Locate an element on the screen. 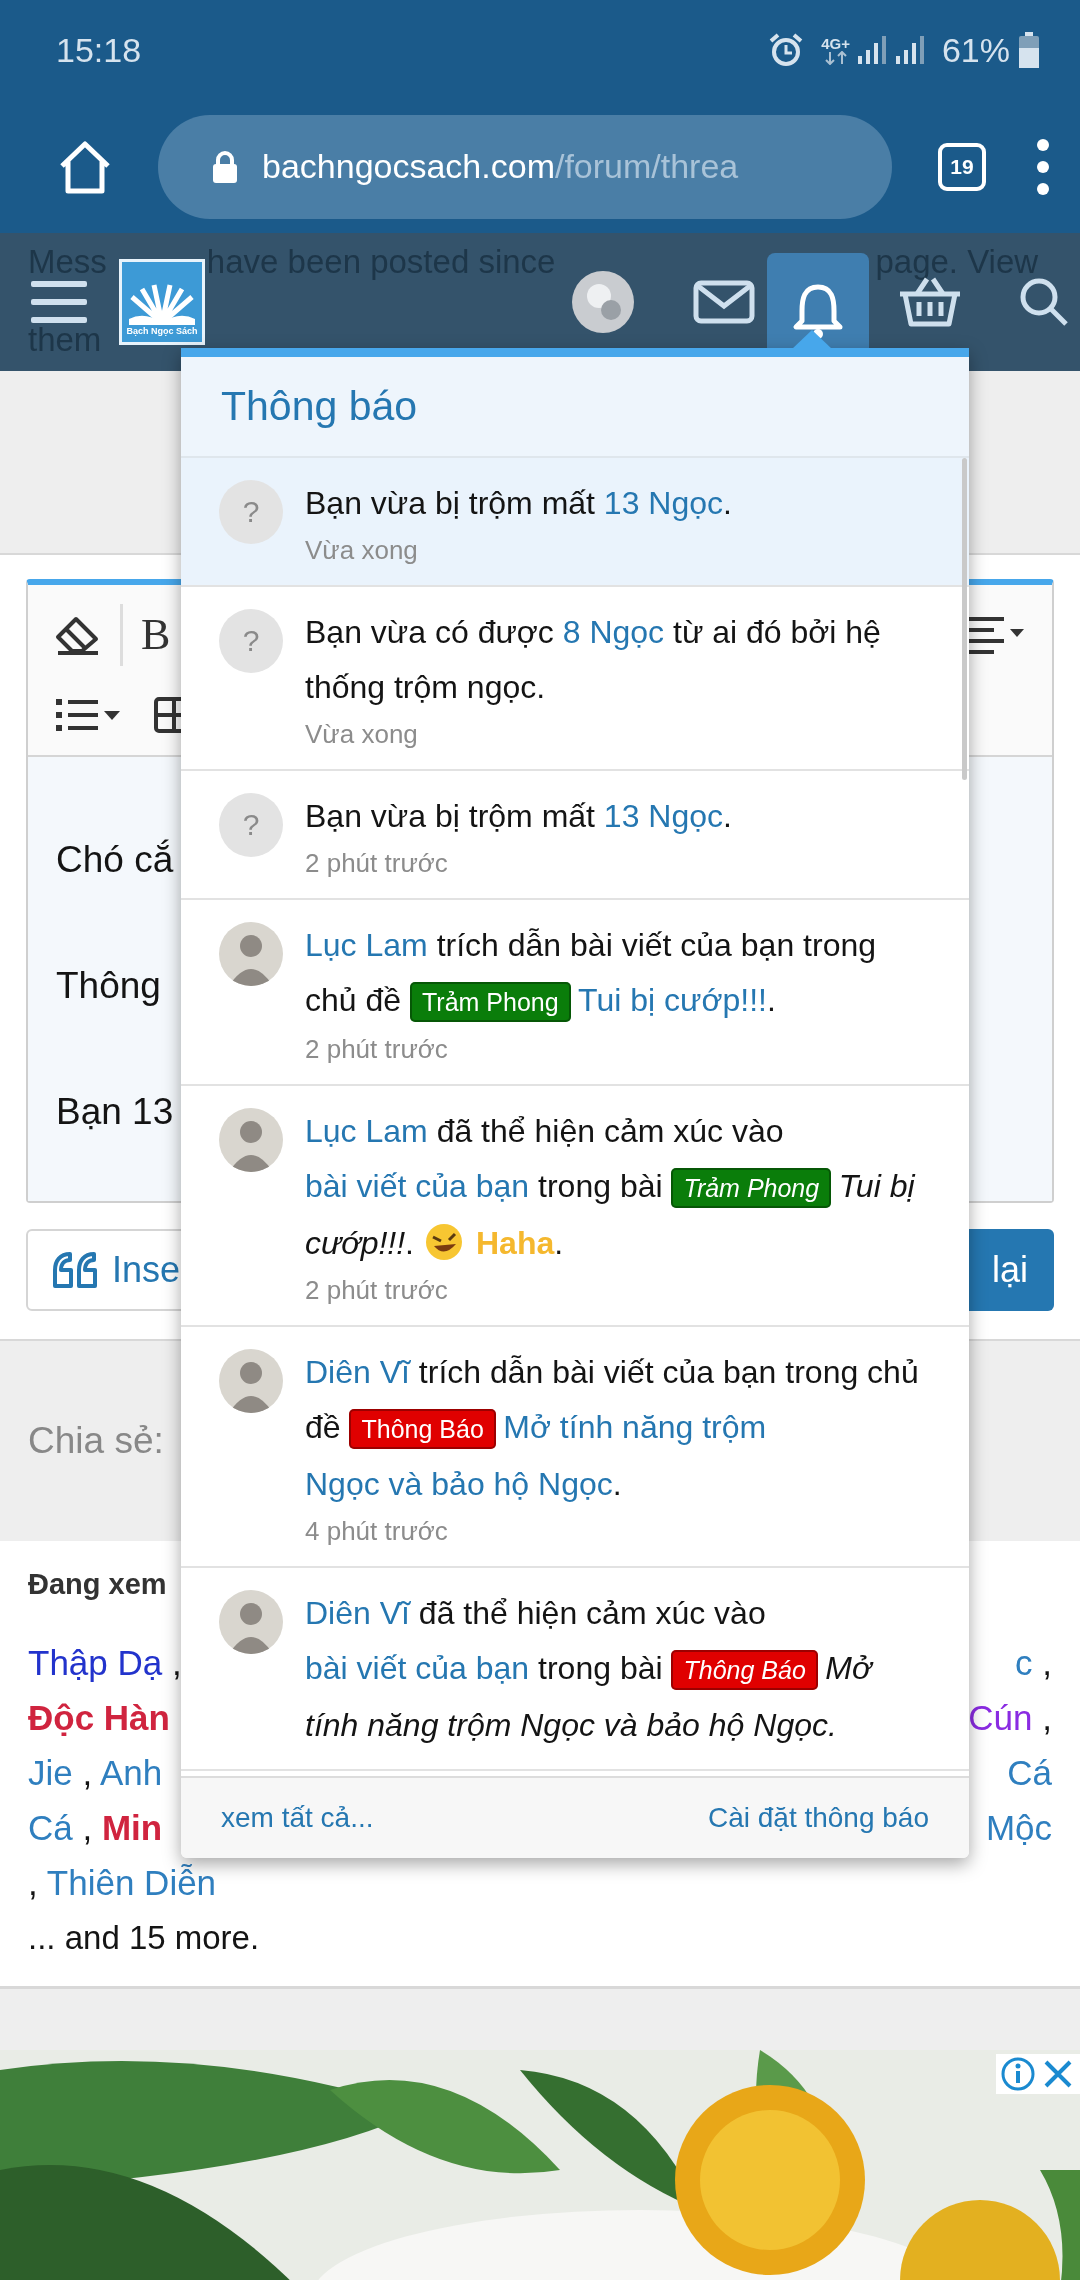 The width and height of the screenshot is (1080, 2280). account-button is located at coordinates (603, 302).